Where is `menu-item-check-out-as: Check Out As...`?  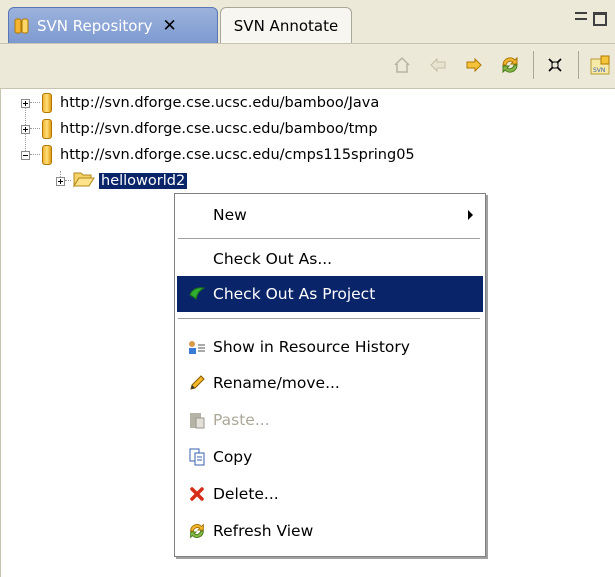 menu-item-check-out-as: Check Out As... is located at coordinates (330, 259).